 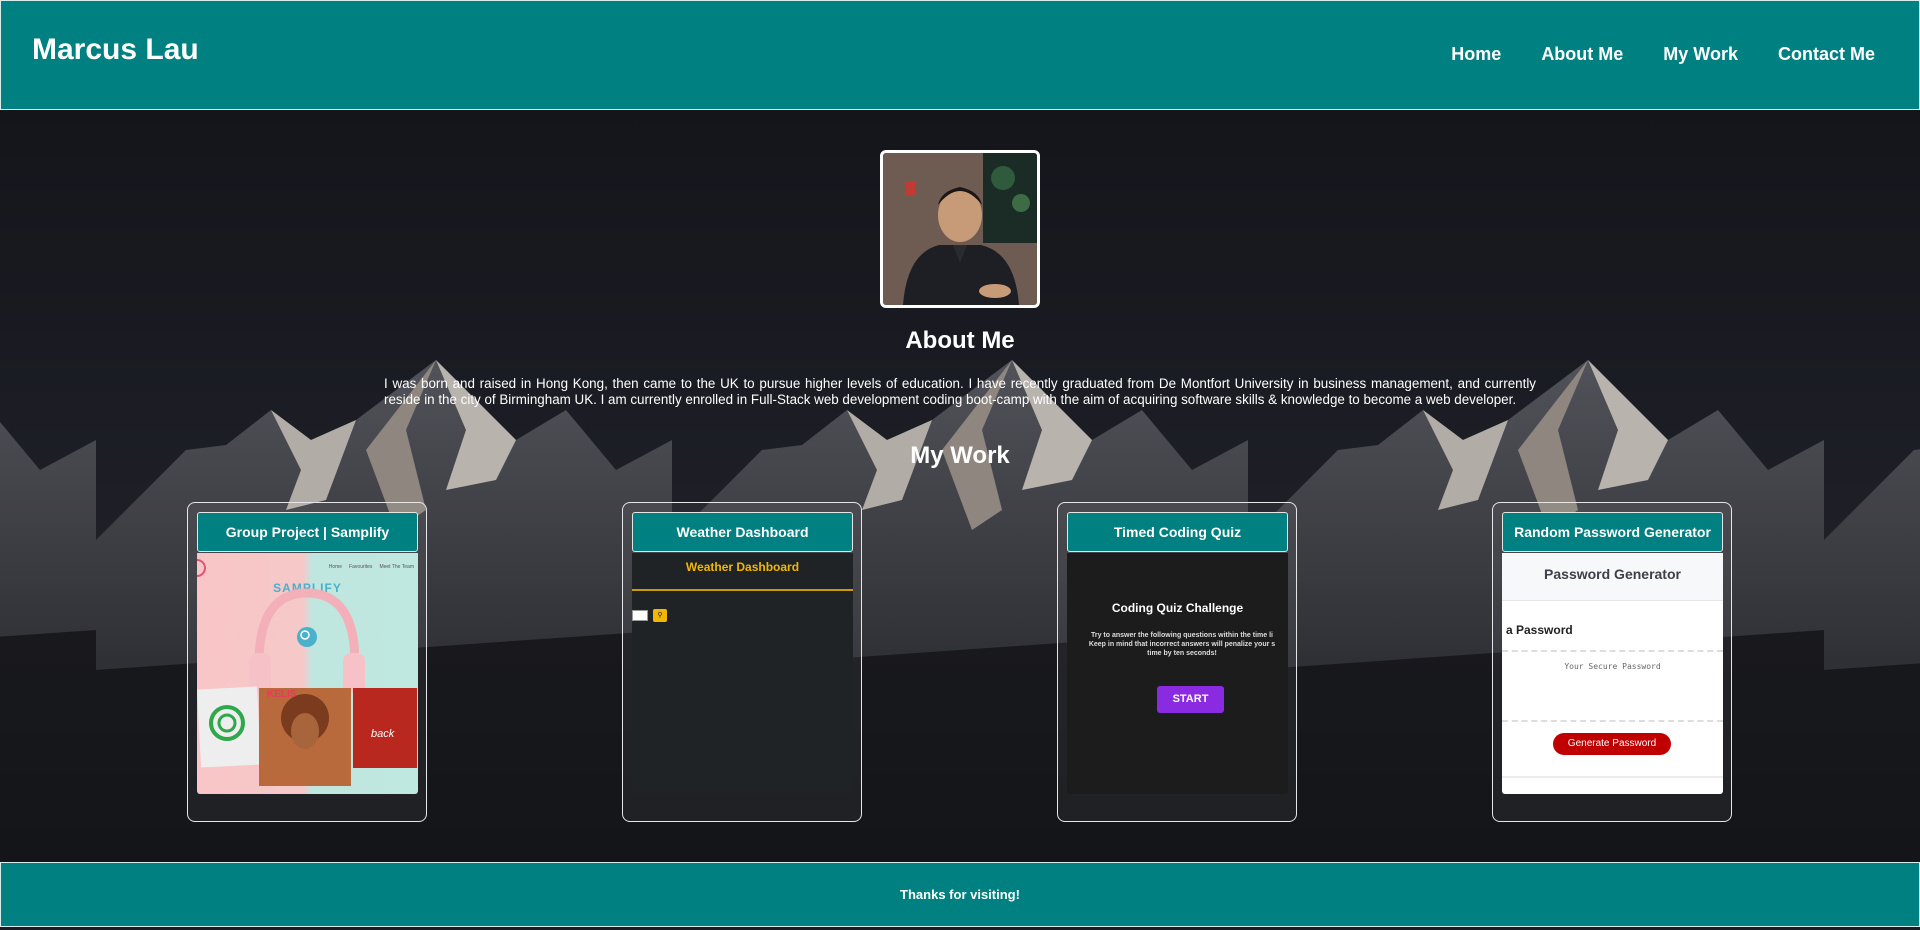 What do you see at coordinates (960, 229) in the screenshot?
I see `profile-photo` at bounding box center [960, 229].